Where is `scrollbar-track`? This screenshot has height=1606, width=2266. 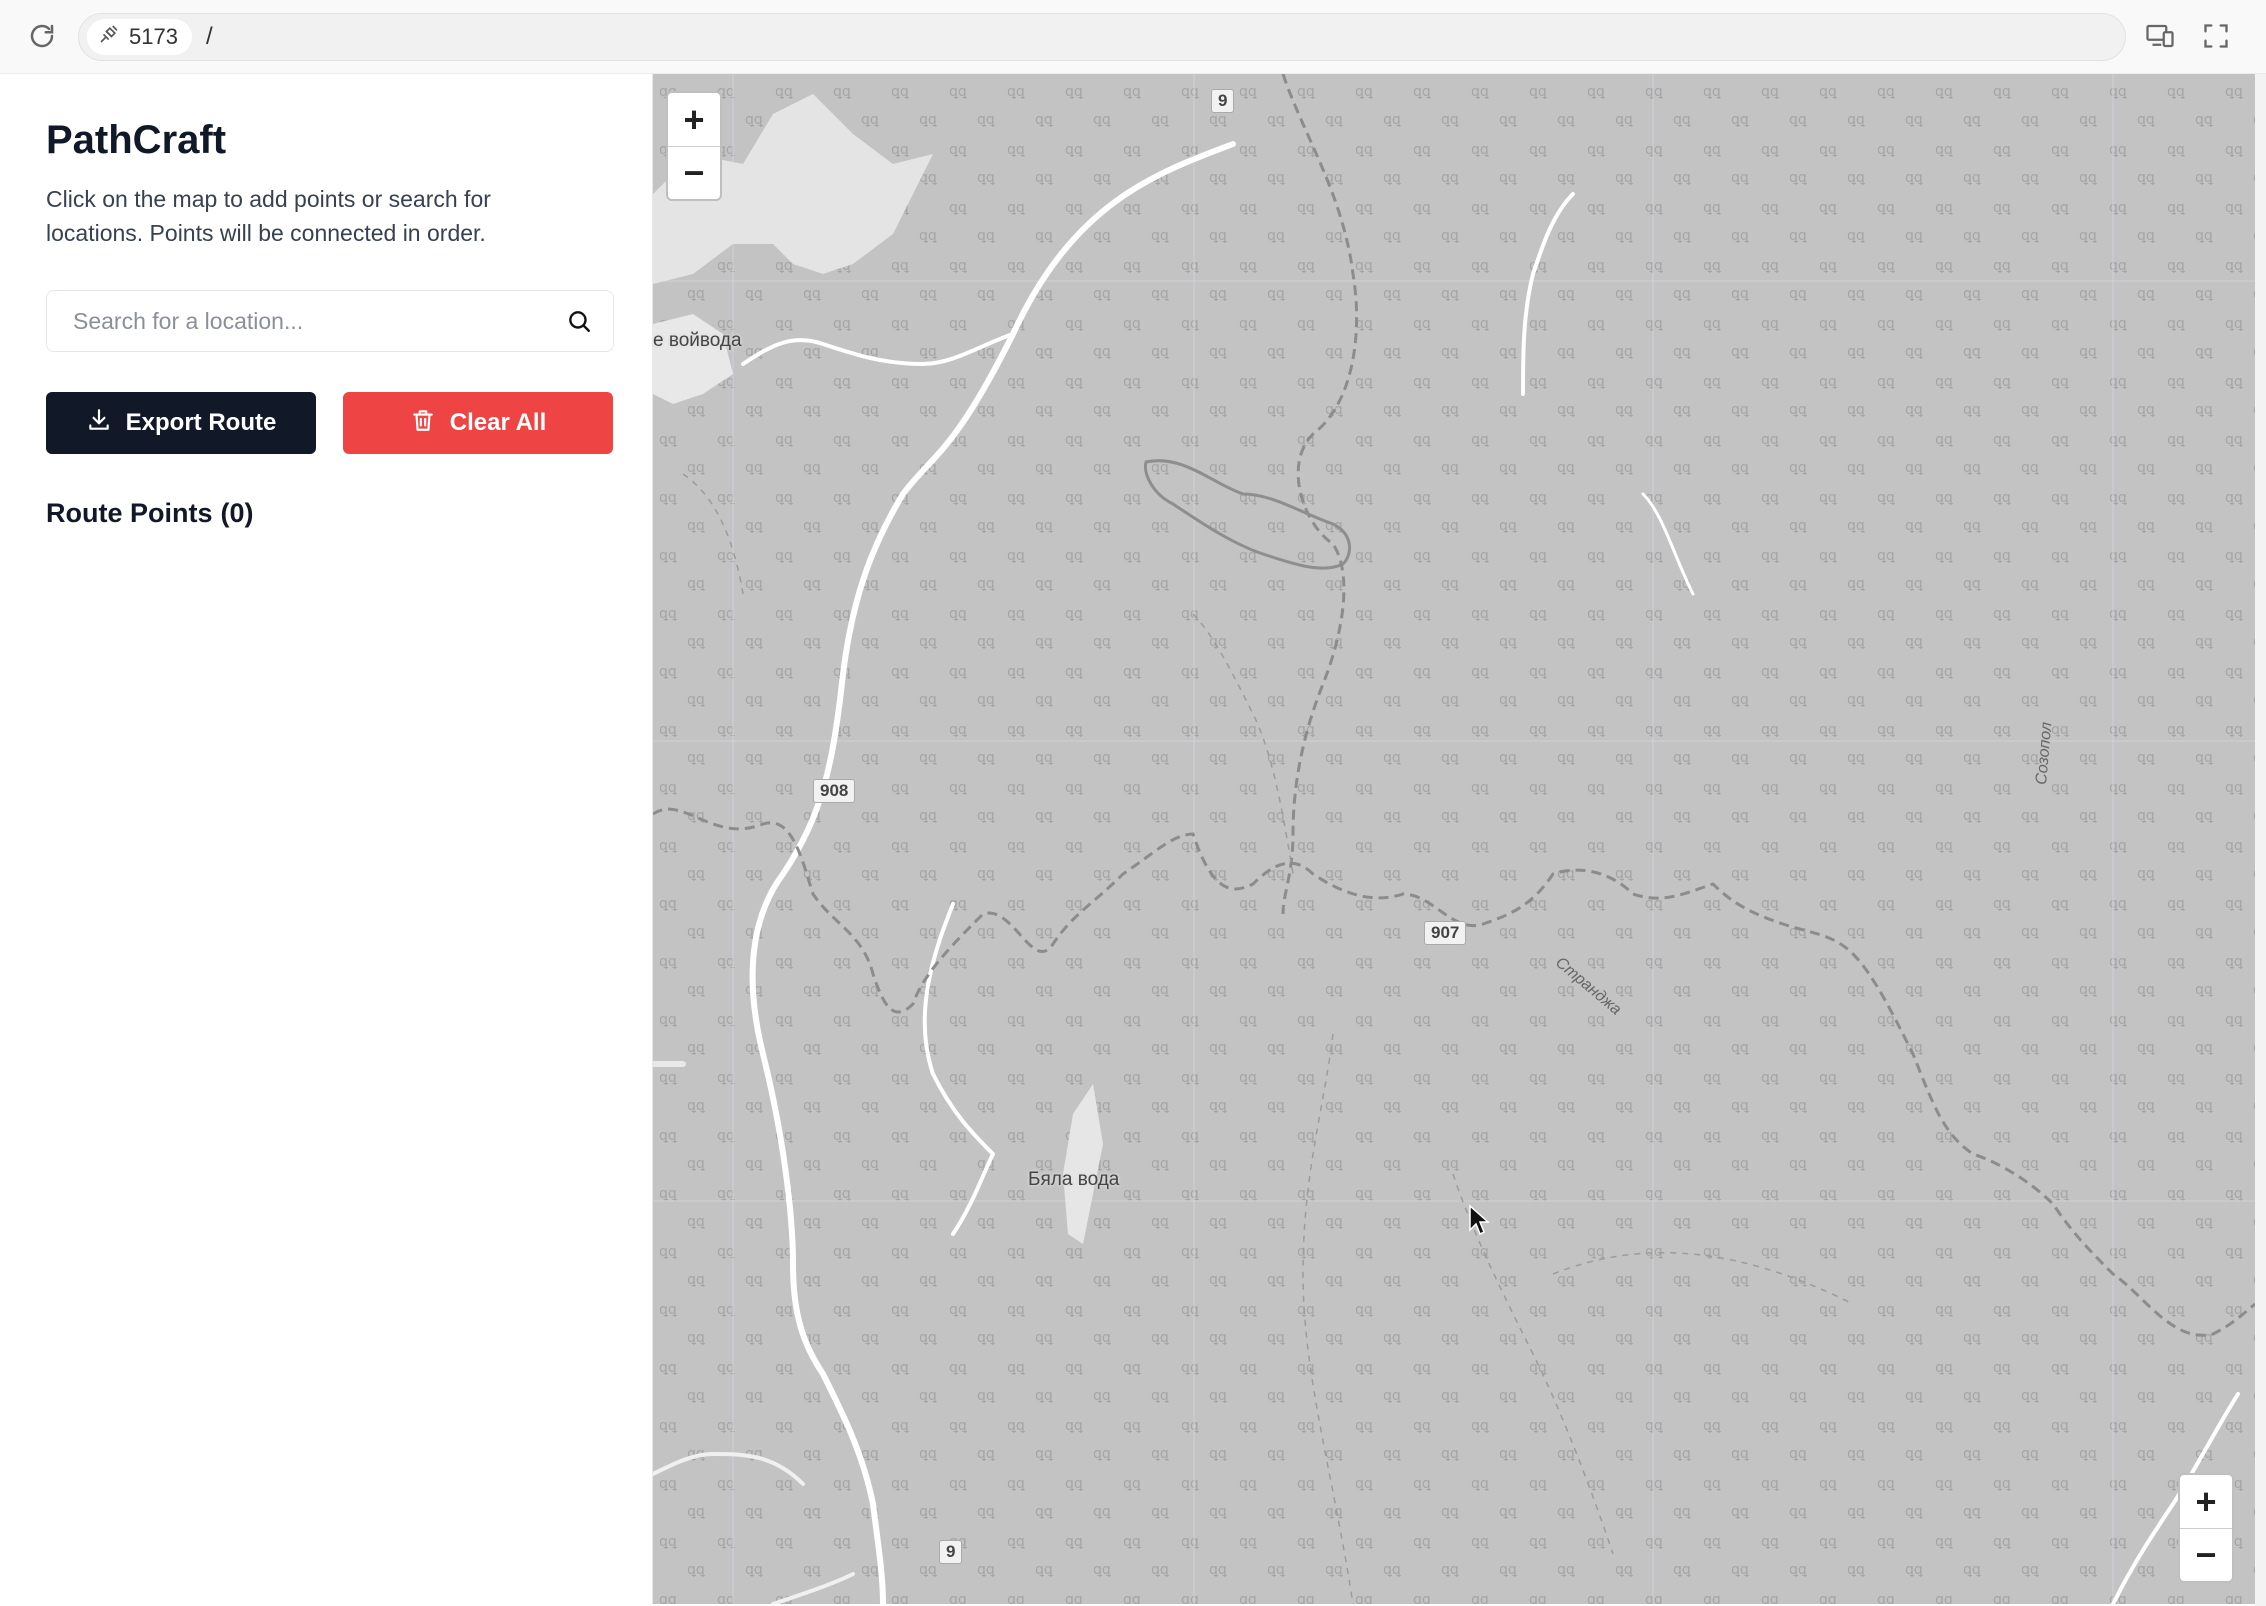 scrollbar-track is located at coordinates (2260, 840).